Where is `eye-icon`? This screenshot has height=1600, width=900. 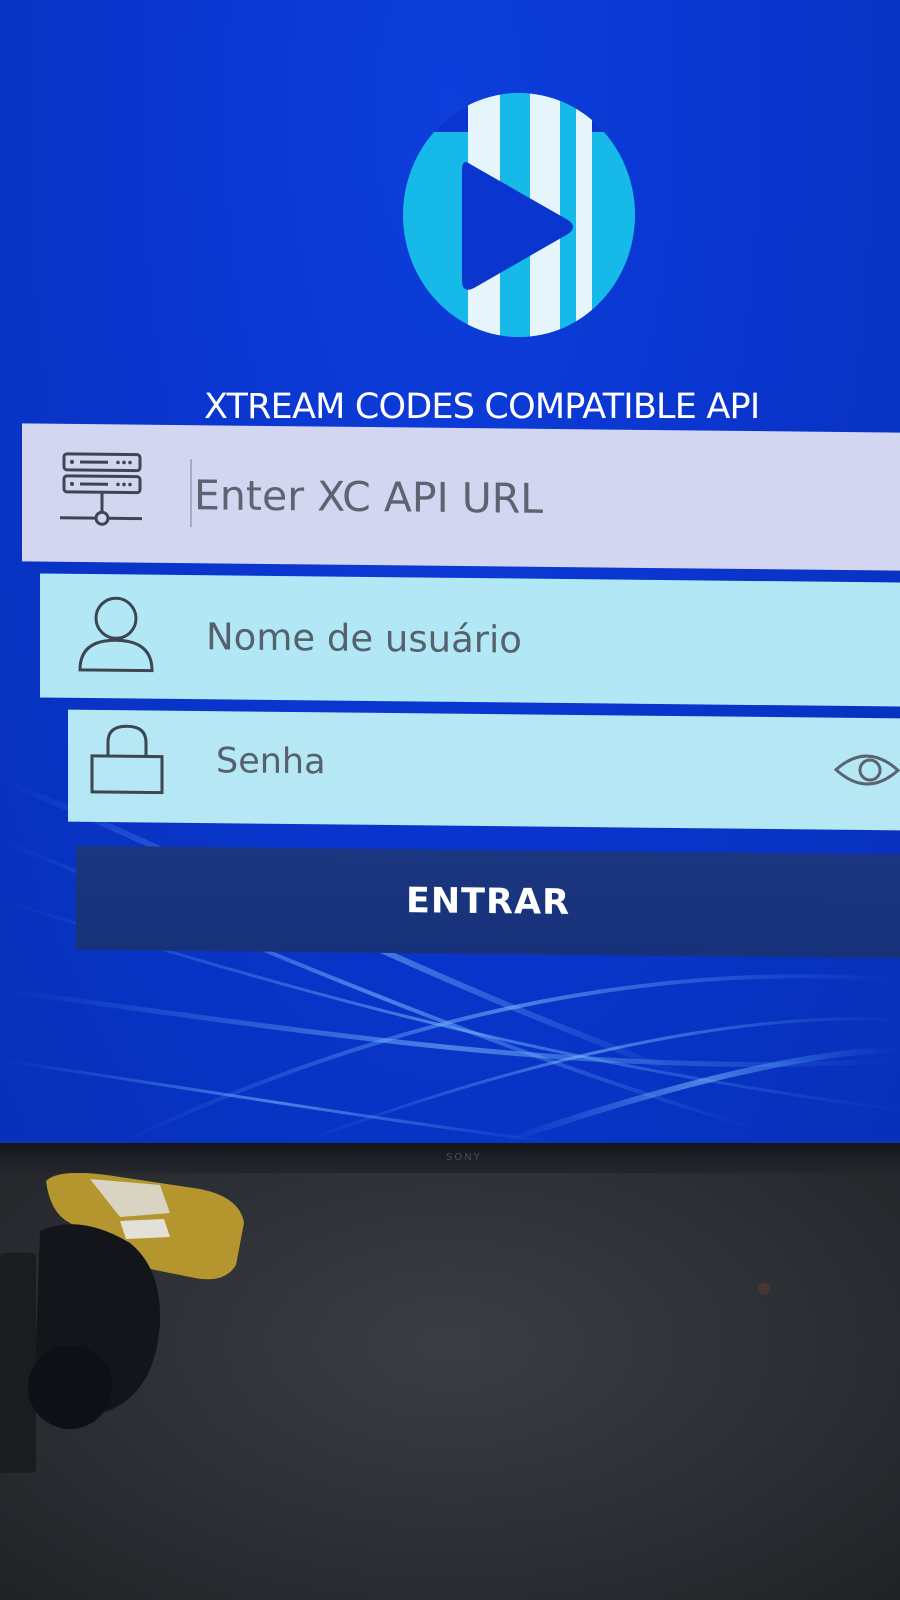
eye-icon is located at coordinates (867, 770).